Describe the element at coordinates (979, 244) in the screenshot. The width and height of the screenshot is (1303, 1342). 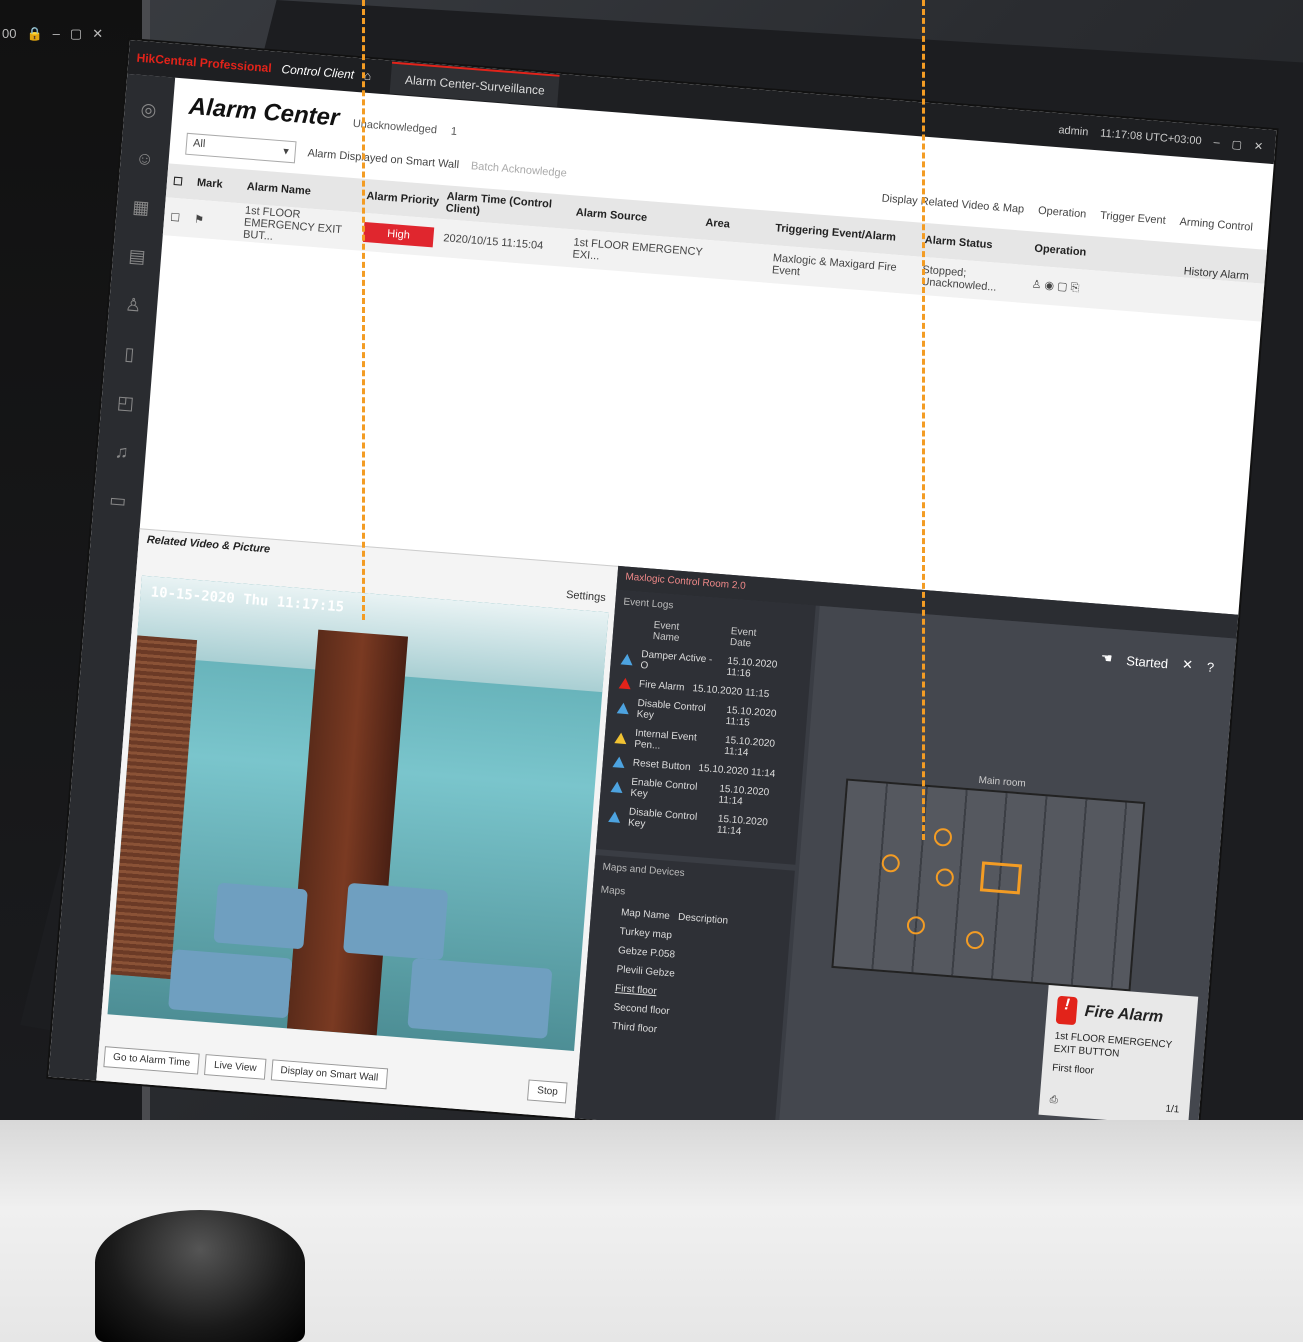
I see `col-status: Alarm Status` at that location.